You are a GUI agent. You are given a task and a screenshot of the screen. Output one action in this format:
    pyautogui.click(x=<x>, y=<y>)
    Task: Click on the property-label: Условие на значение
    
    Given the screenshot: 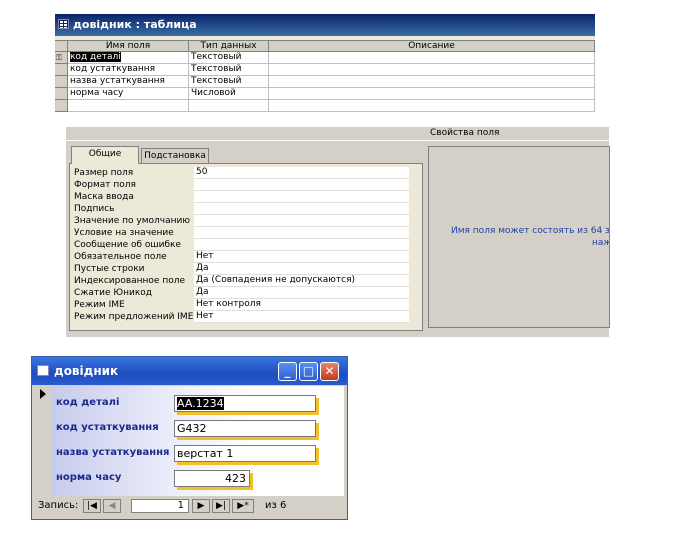 What is the action you would take?
    pyautogui.click(x=124, y=233)
    